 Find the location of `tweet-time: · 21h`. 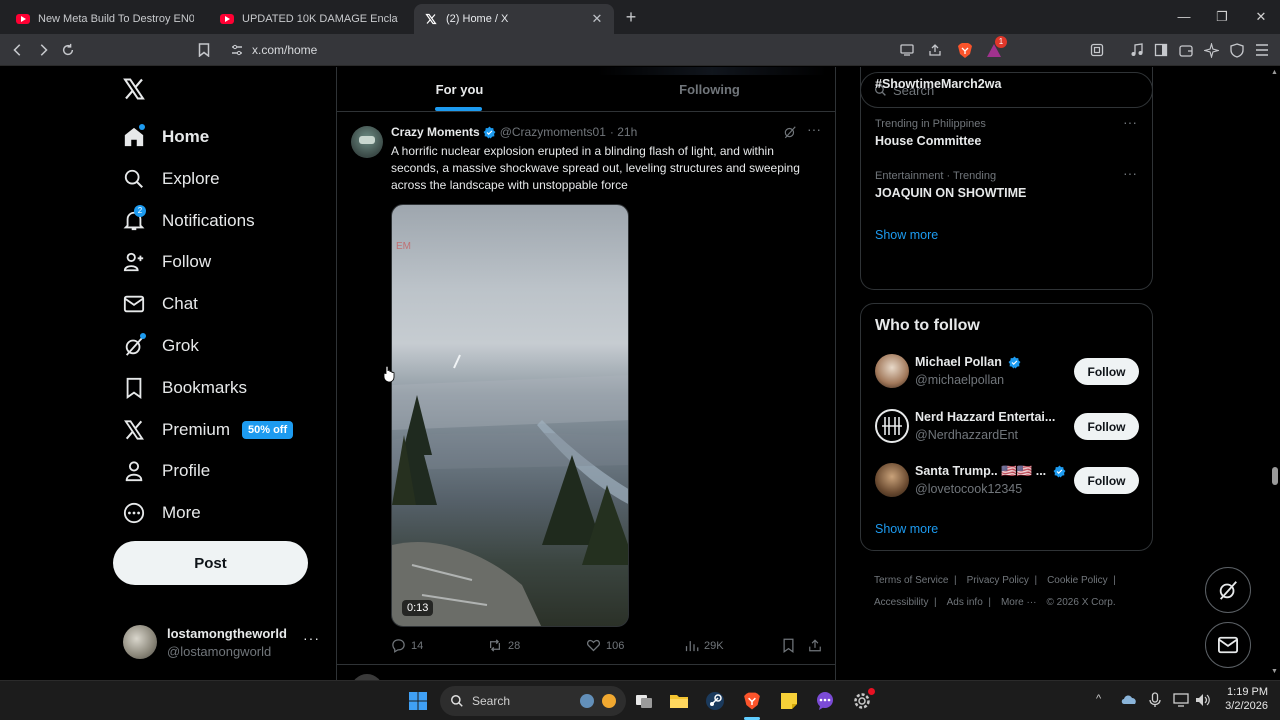

tweet-time: · 21h is located at coordinates (623, 132).